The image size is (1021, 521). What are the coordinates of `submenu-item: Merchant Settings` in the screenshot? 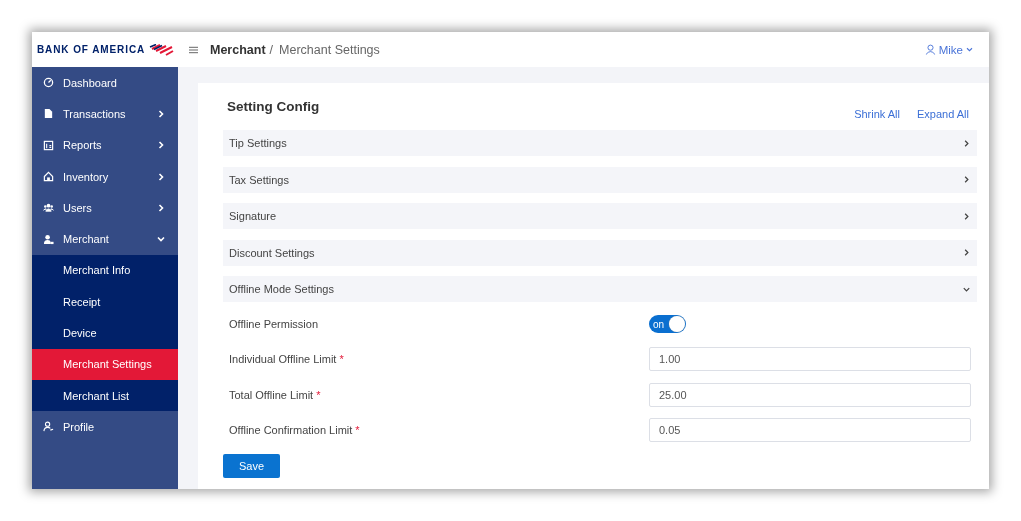 It's located at (105, 364).